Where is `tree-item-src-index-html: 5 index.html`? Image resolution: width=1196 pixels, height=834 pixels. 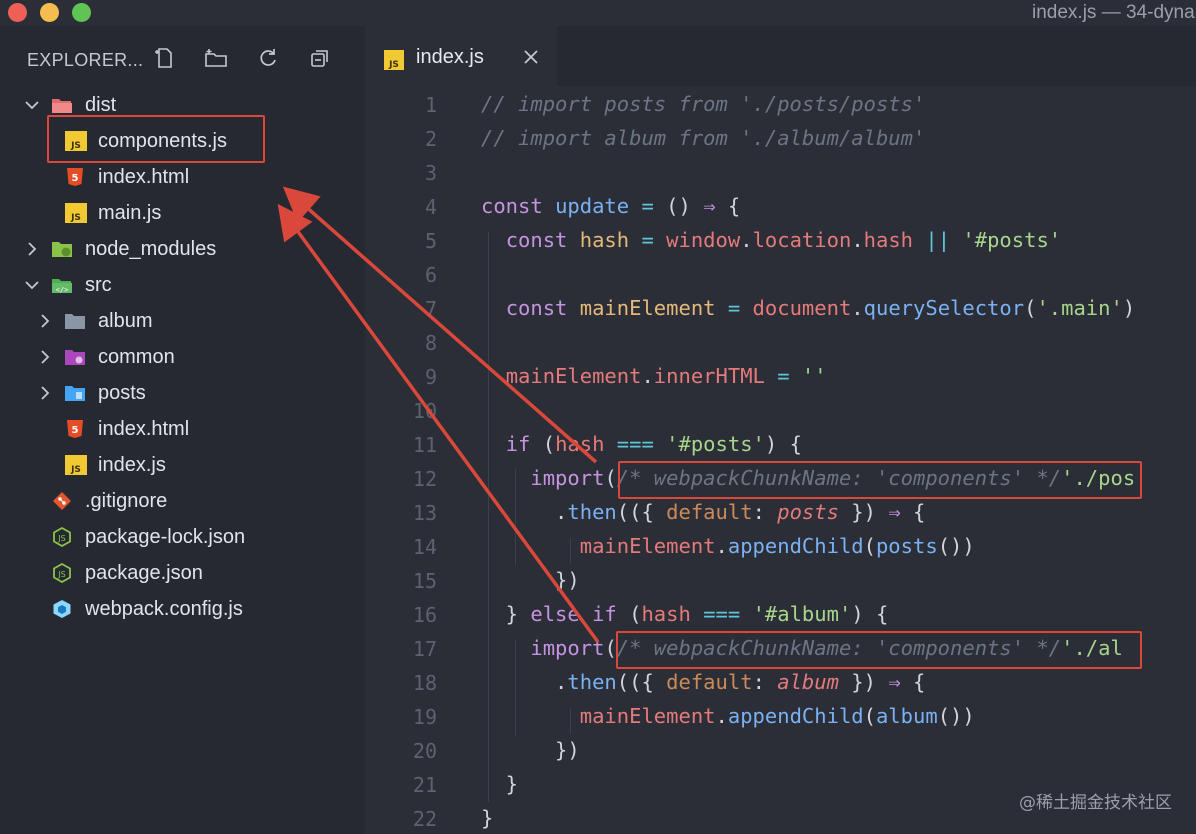 tree-item-src-index-html: 5 index.html is located at coordinates (182, 429).